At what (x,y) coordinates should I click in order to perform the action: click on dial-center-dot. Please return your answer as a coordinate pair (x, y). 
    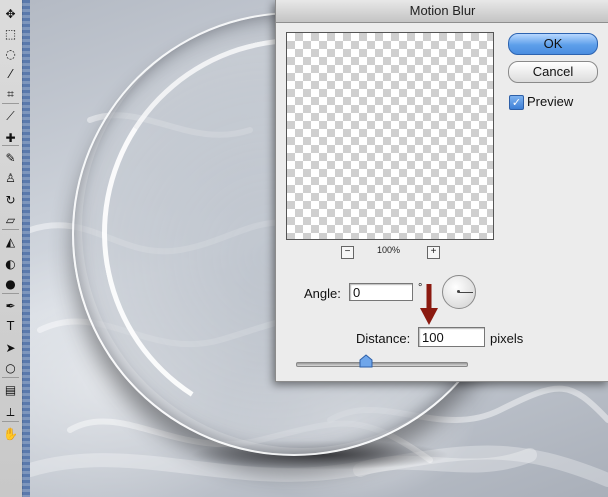
    Looking at the image, I should click on (458, 291).